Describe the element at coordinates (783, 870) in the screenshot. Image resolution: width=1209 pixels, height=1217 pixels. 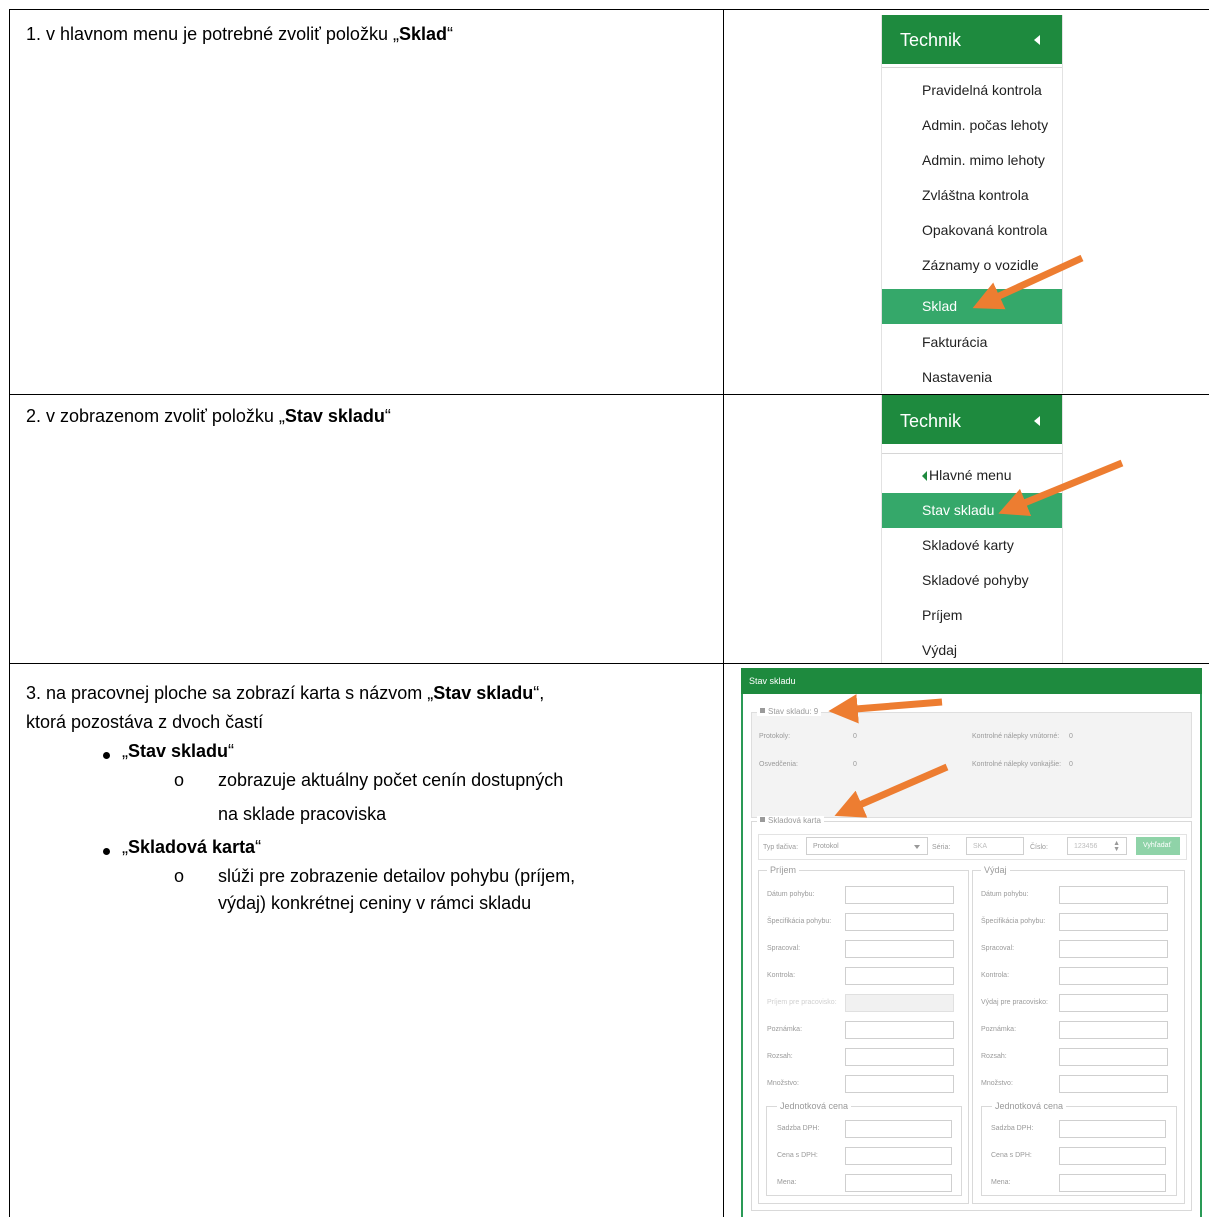
I see `prijem-legend: Príjem` at that location.